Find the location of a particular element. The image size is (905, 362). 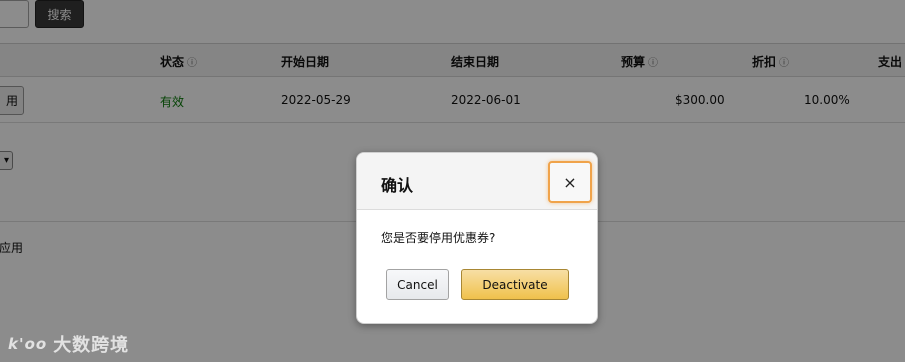

watermark-logo-icon: k'oo is located at coordinates (28, 344).